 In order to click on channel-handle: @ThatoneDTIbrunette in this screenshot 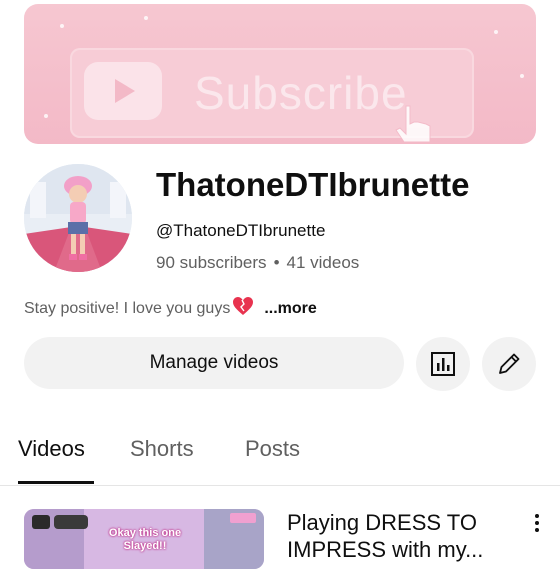, I will do `click(241, 230)`.